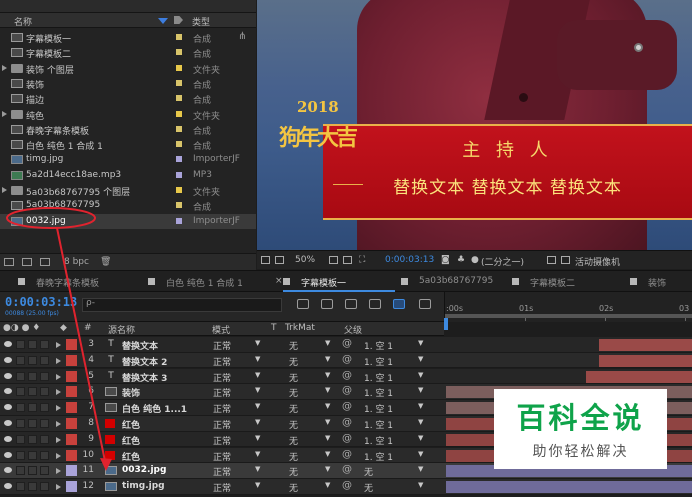  What do you see at coordinates (212, 281) in the screenshot?
I see `tab-1: 白色 纯色 1 合成 1` at bounding box center [212, 281].